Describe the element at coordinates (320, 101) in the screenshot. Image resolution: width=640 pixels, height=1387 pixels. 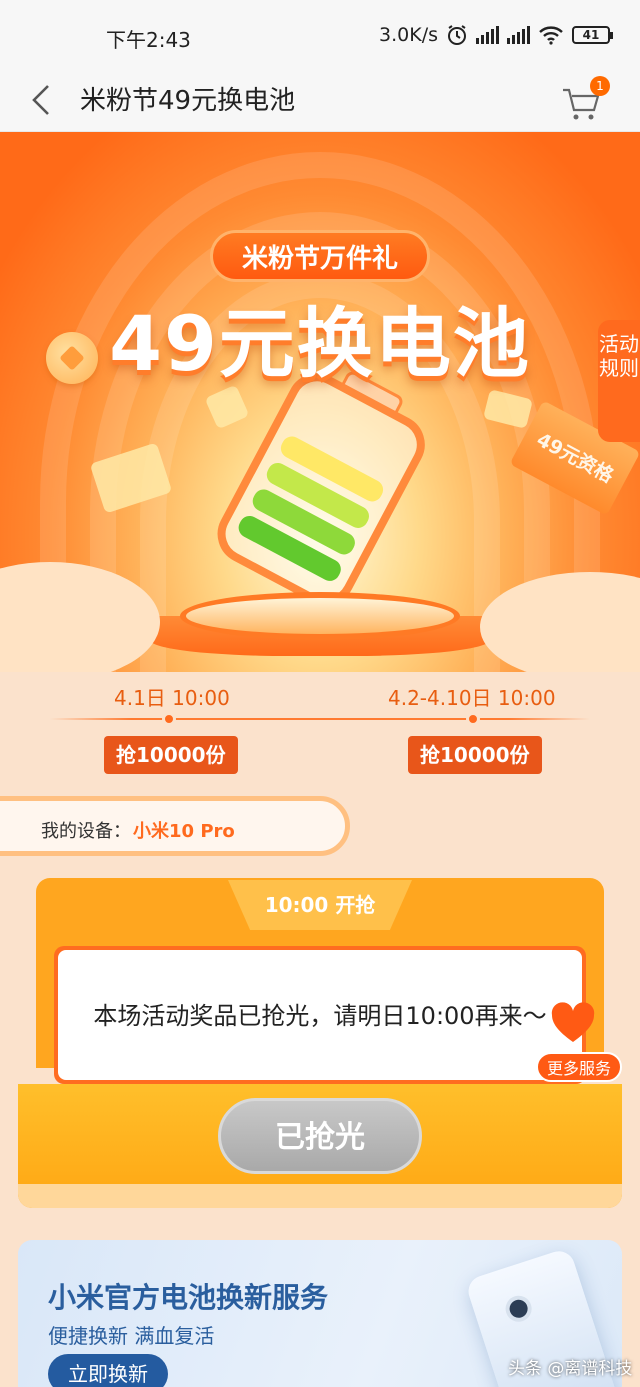
I see `nav-bar: 米粉节49元换电池 1` at that location.